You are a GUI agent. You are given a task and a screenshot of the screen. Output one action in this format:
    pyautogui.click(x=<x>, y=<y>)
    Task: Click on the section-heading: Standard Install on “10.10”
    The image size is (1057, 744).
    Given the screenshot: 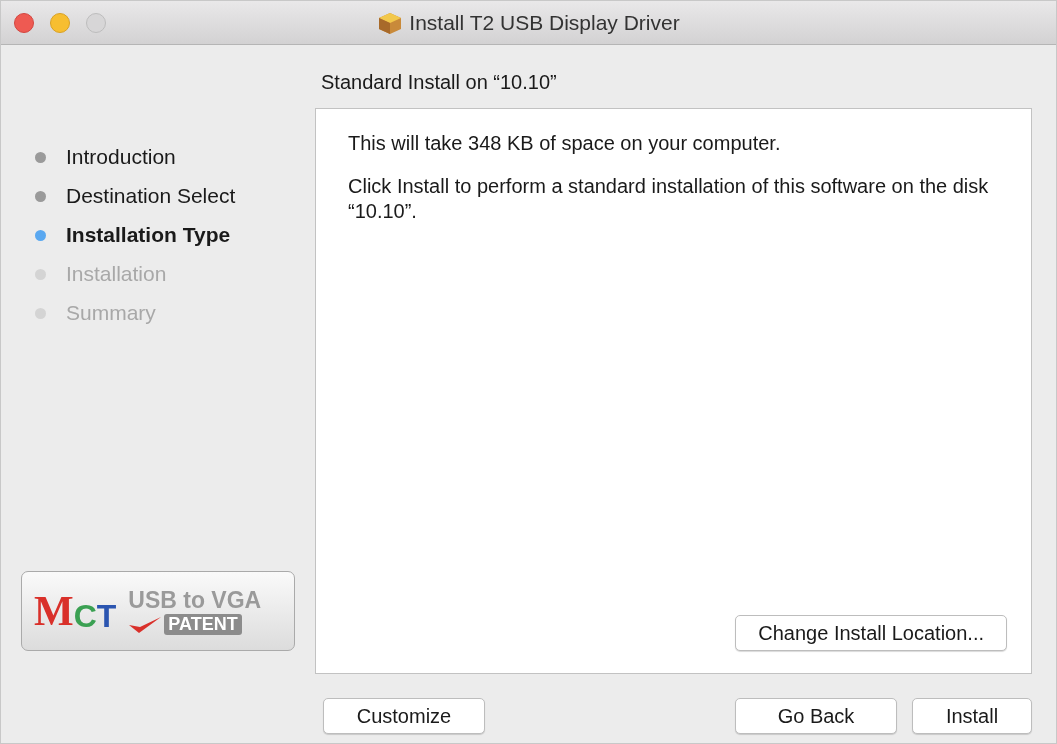 What is the action you would take?
    pyautogui.click(x=439, y=82)
    